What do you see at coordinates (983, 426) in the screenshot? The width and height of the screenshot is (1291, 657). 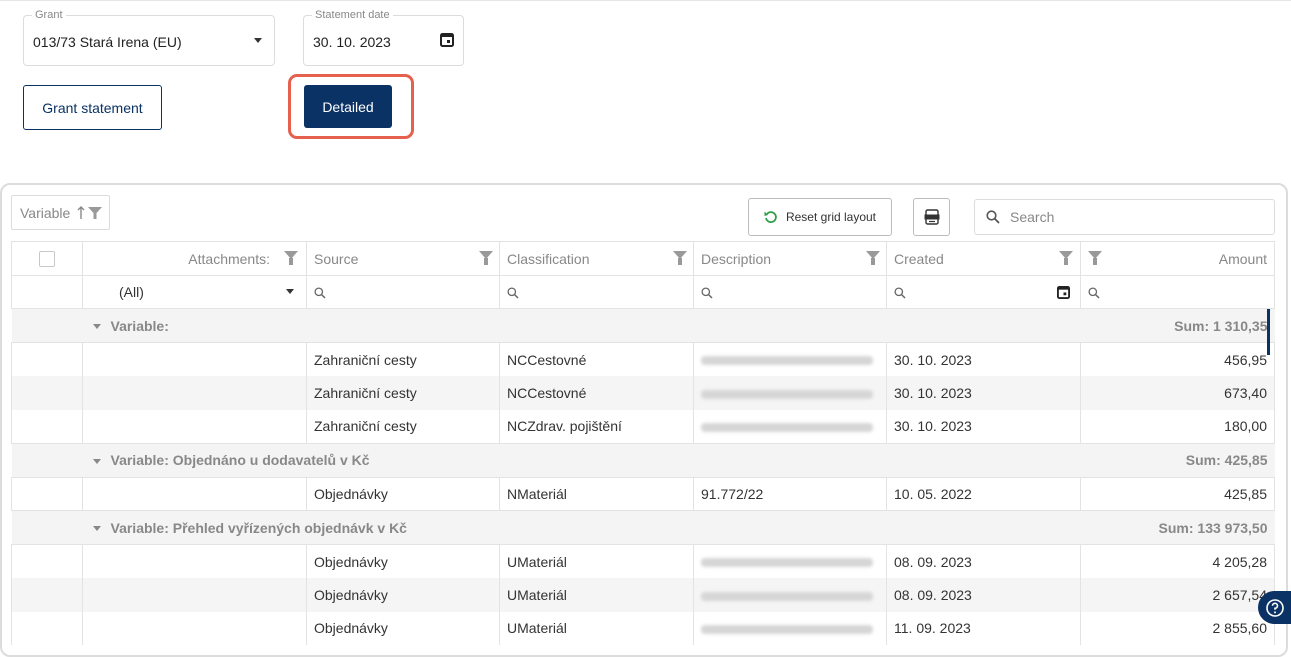 I see `created-cell: 30. 10. 2023` at bounding box center [983, 426].